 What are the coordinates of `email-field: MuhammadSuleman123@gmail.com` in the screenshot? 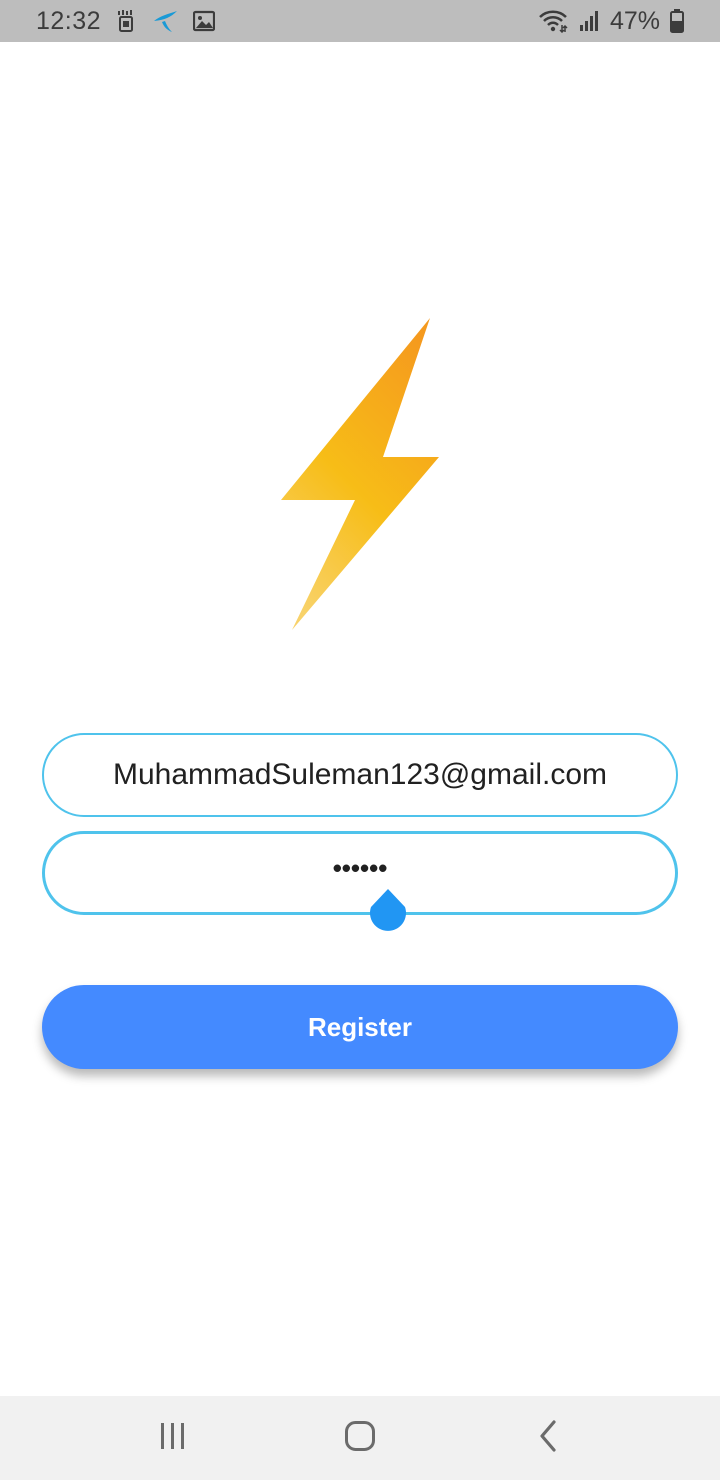 It's located at (360, 775).